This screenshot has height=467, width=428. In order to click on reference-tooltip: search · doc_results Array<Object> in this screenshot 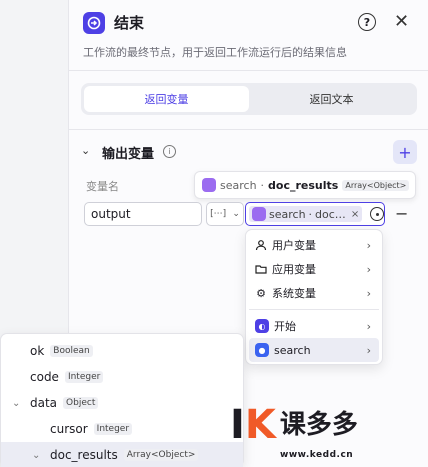, I will do `click(305, 185)`.